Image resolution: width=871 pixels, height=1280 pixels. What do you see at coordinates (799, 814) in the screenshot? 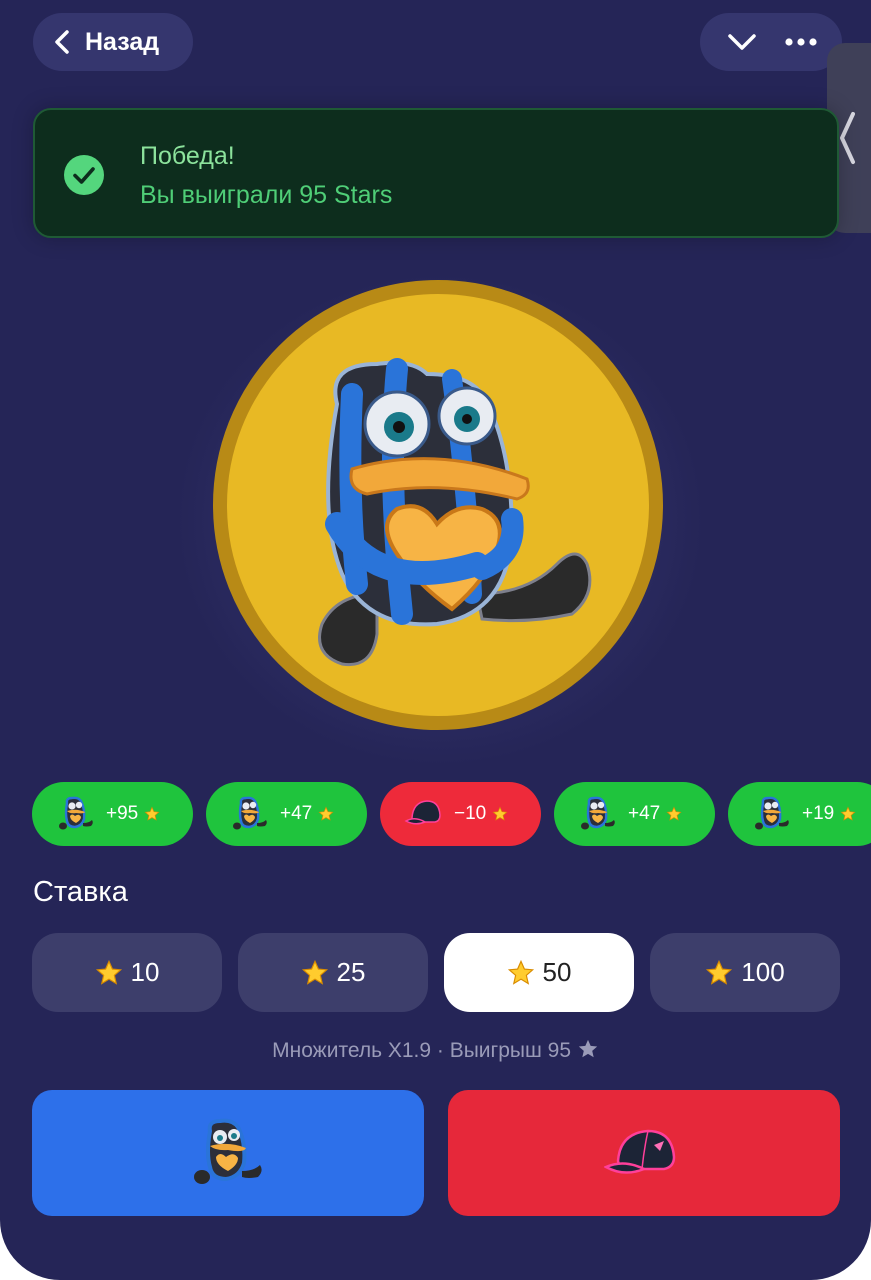
I see `history-chip: +19` at bounding box center [799, 814].